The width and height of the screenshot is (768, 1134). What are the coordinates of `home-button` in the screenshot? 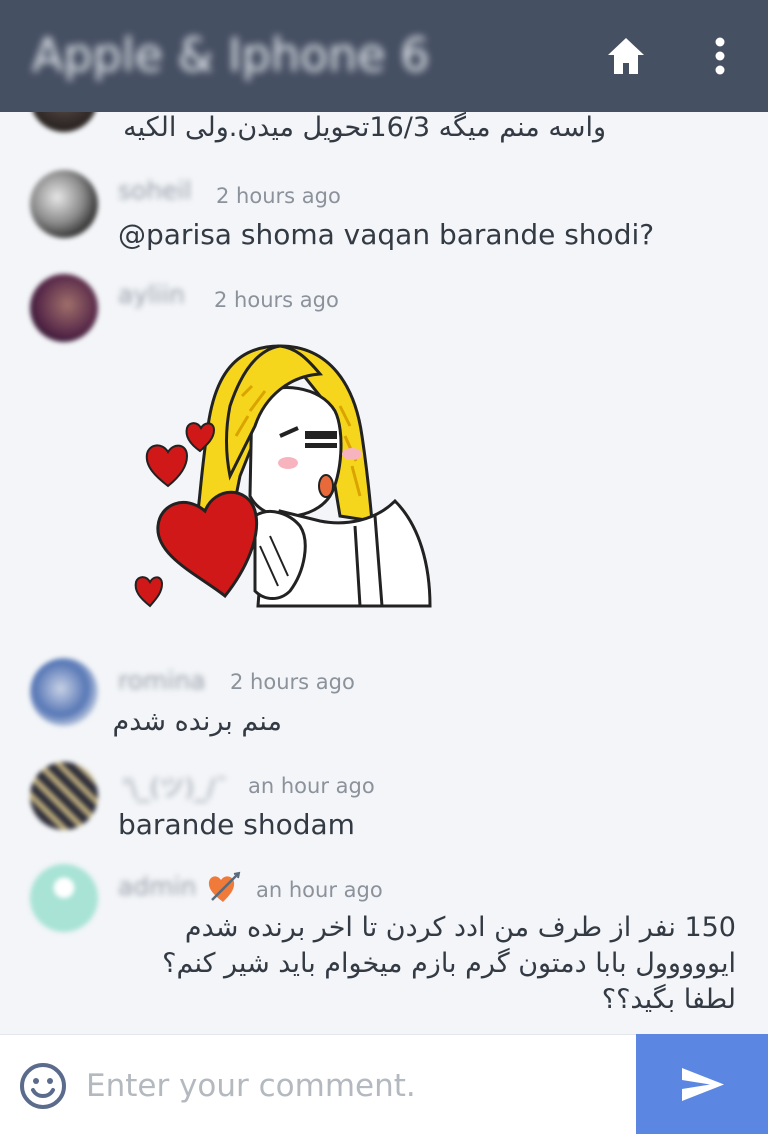 It's located at (626, 56).